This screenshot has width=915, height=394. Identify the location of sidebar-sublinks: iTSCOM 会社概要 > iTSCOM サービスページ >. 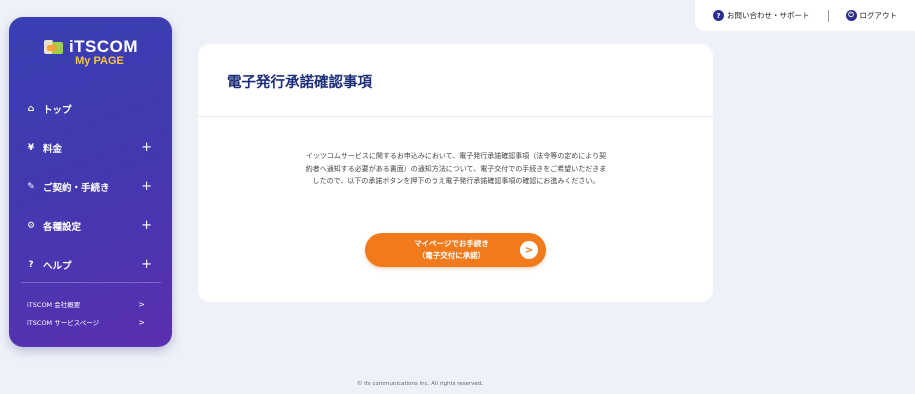
(90, 313).